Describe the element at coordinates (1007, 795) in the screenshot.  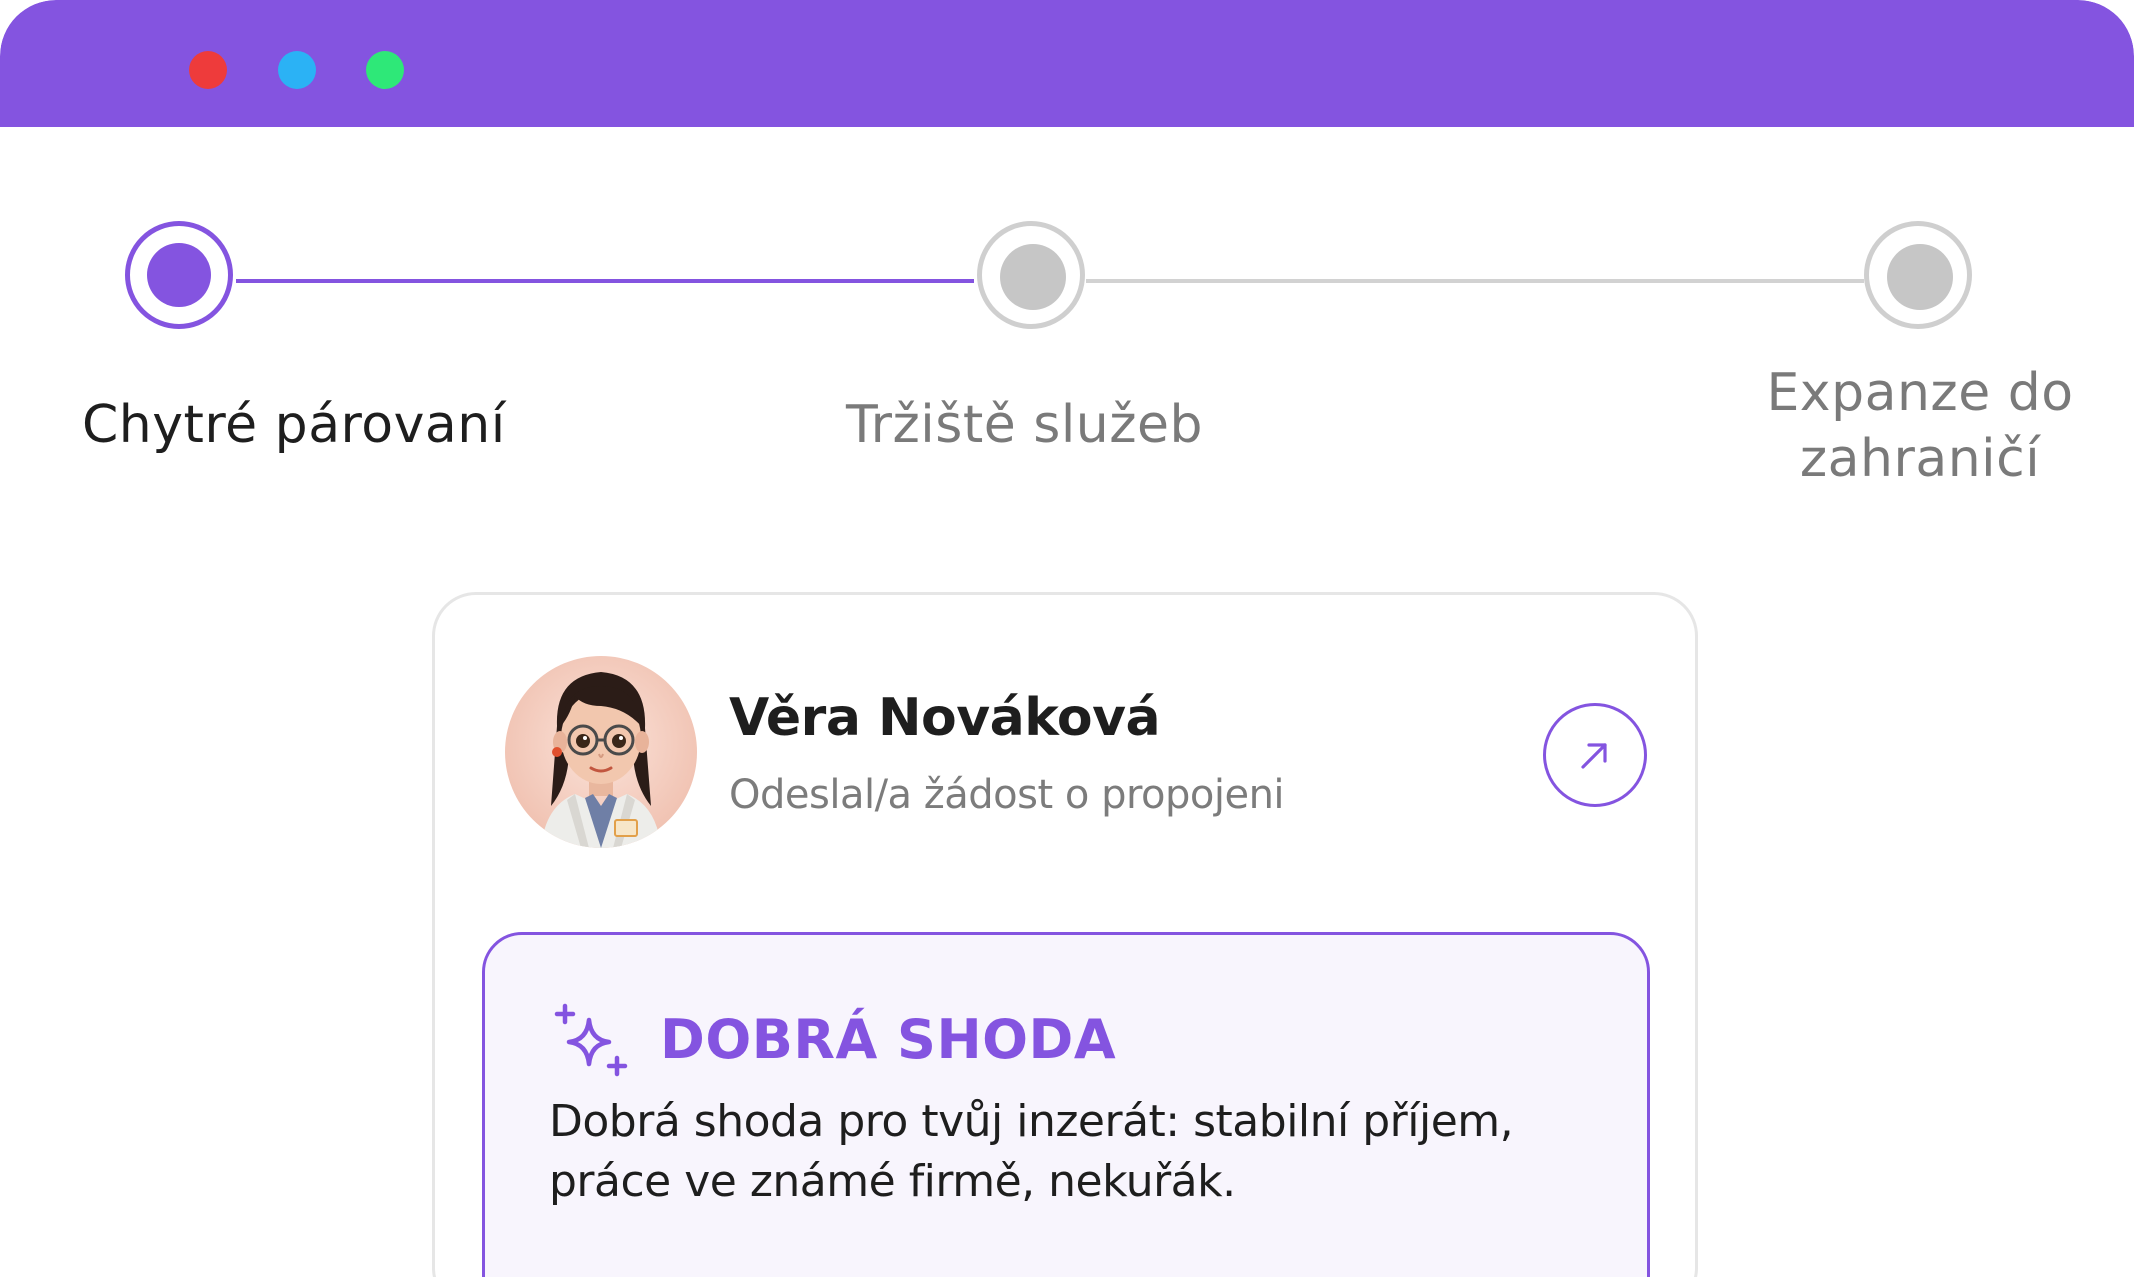
I see `connection-status: Odeslal/a žádost o propojeni` at that location.